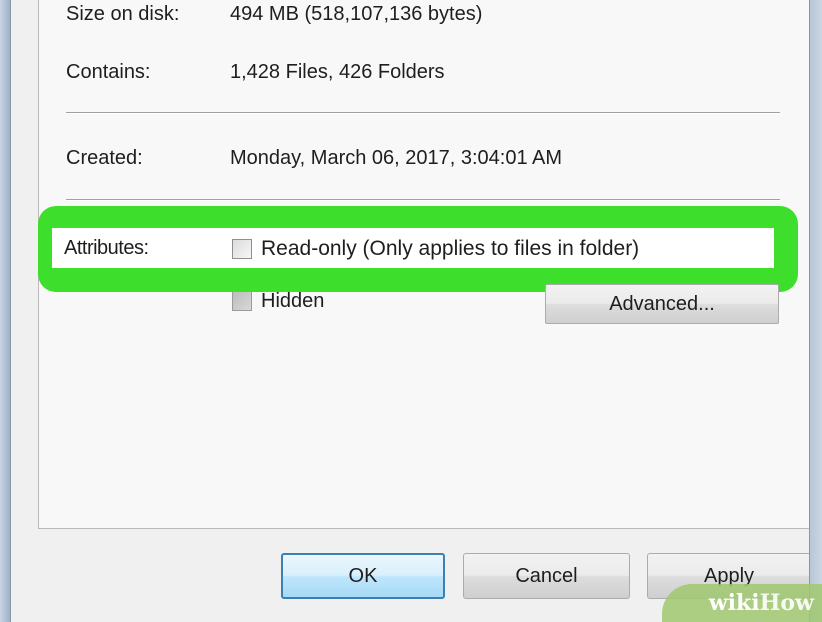 This screenshot has height=622, width=822. I want to click on ok-button: OK, so click(363, 576).